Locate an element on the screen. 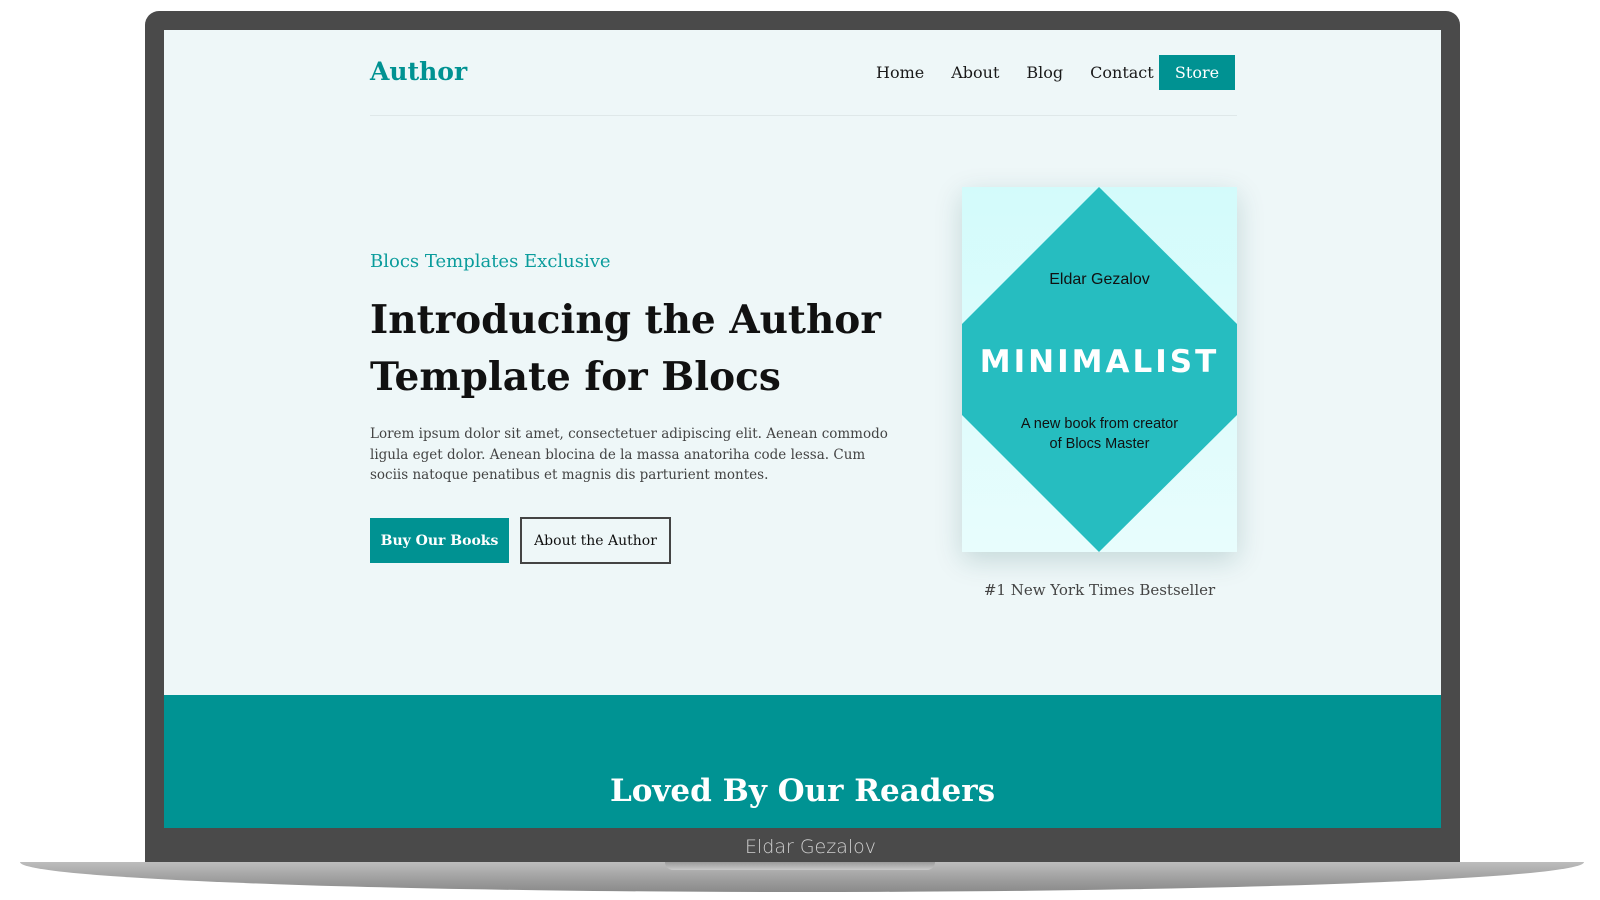  nav-link-about: About is located at coordinates (975, 72).